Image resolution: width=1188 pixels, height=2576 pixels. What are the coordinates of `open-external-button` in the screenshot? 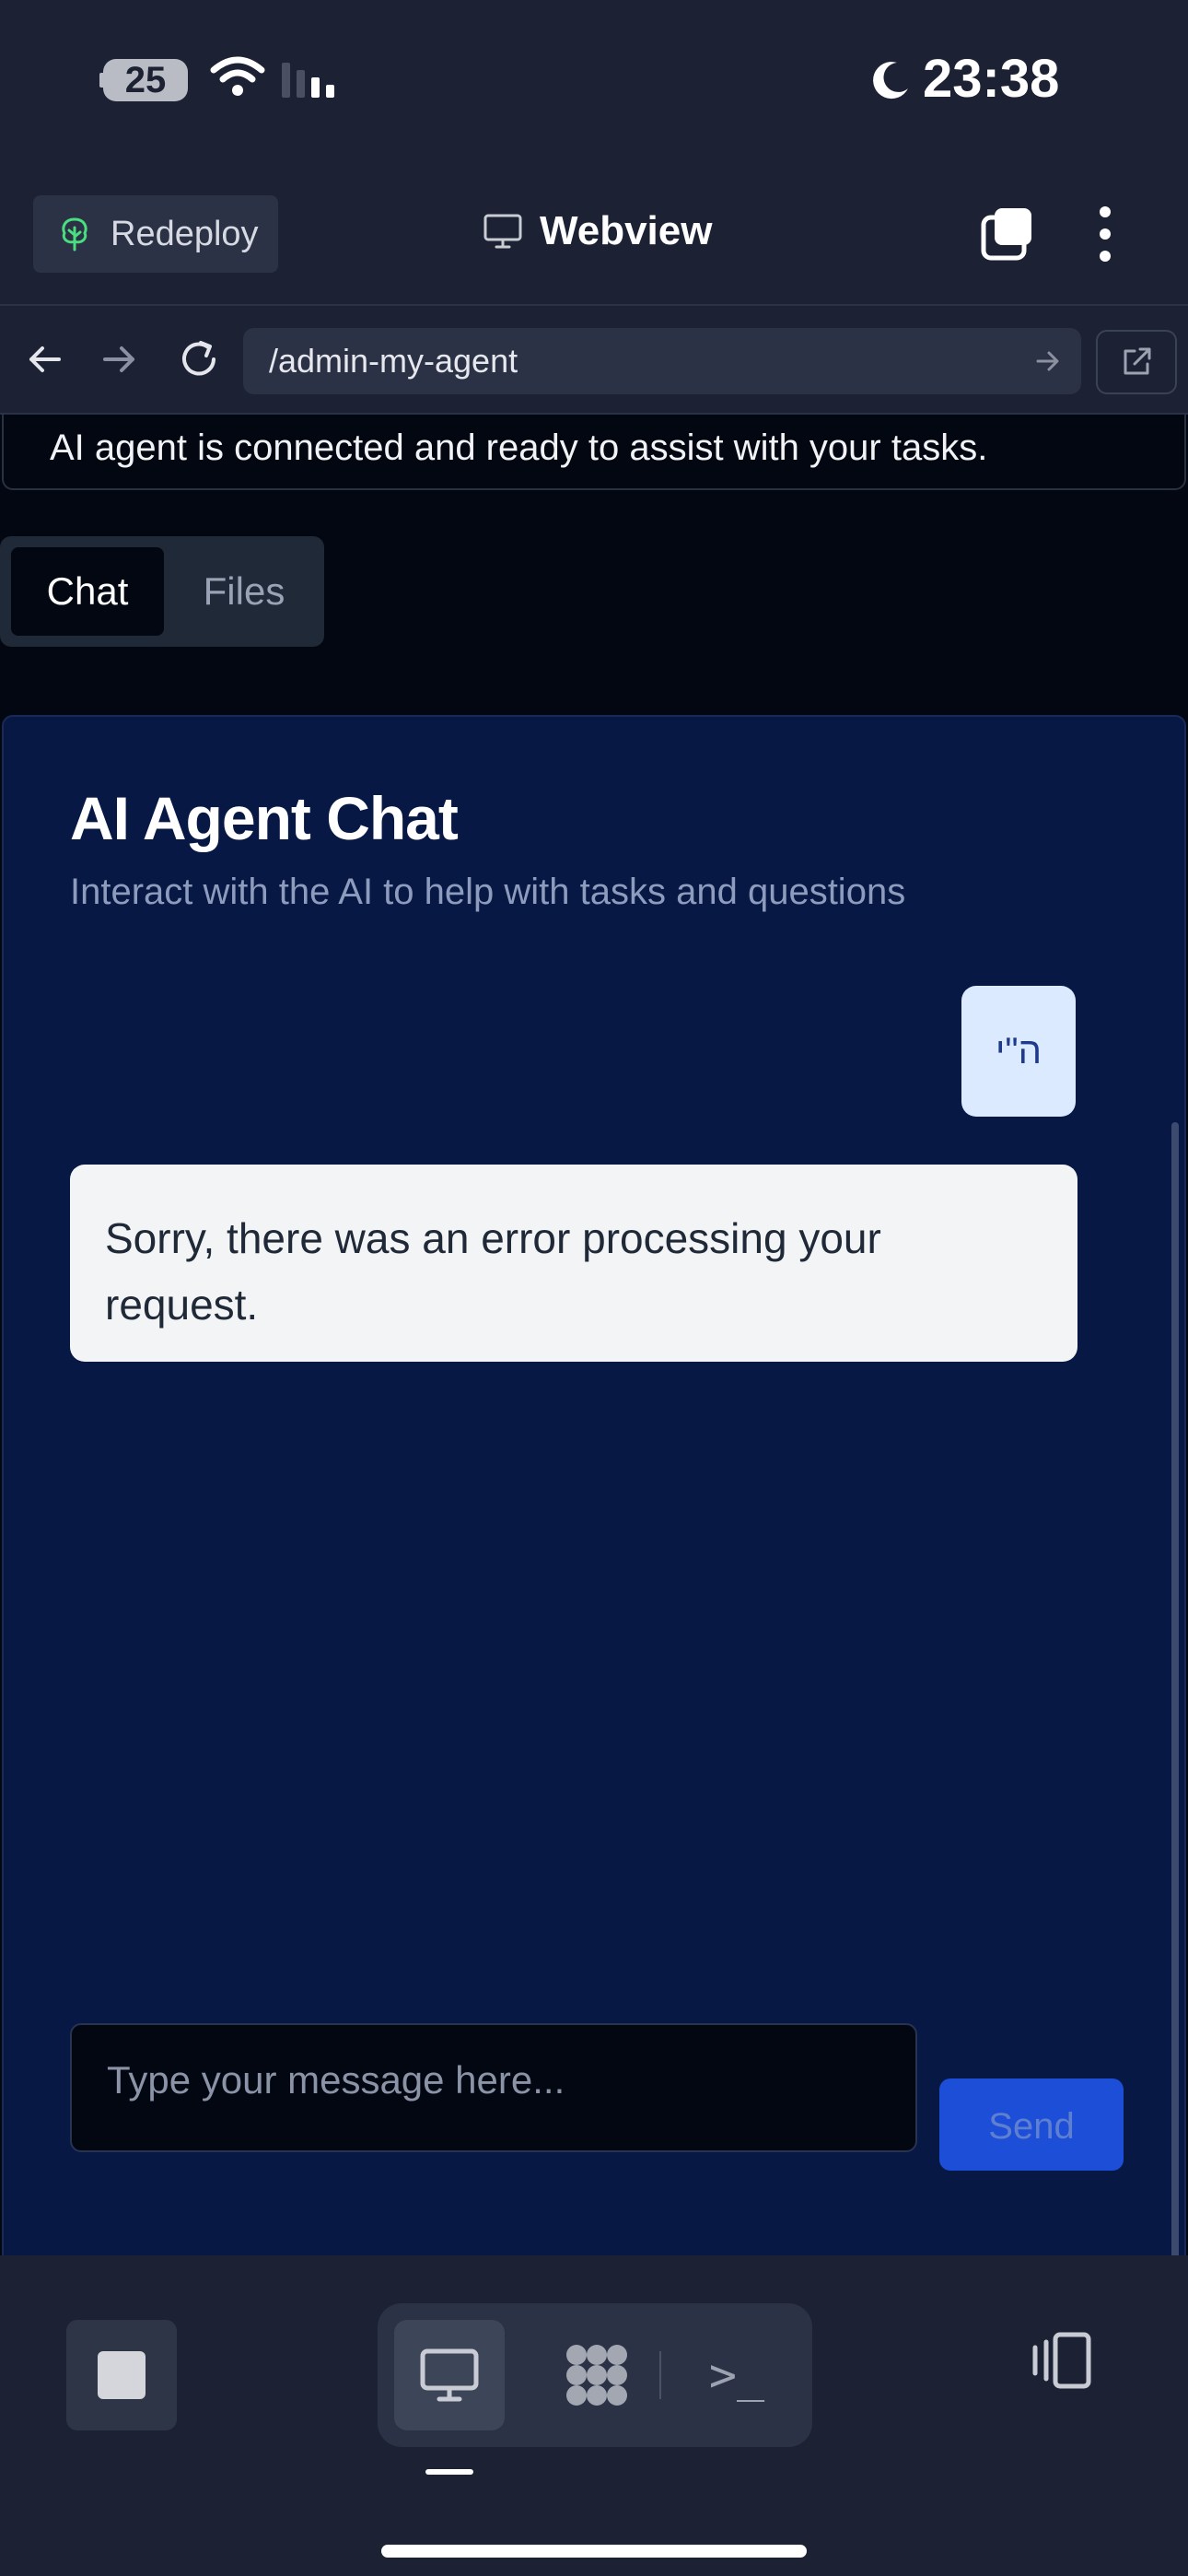 It's located at (1136, 362).